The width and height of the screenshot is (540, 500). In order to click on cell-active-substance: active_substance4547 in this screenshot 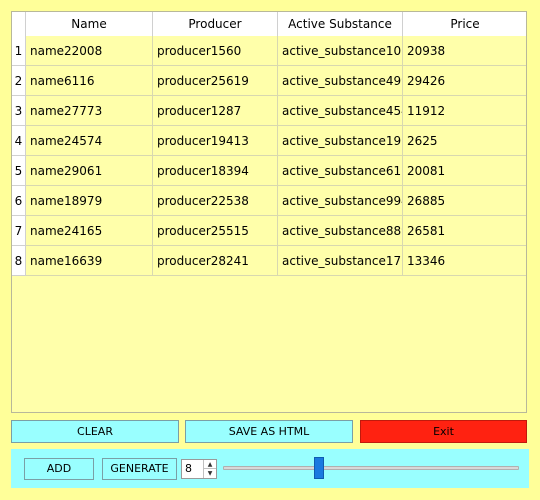, I will do `click(340, 111)`.